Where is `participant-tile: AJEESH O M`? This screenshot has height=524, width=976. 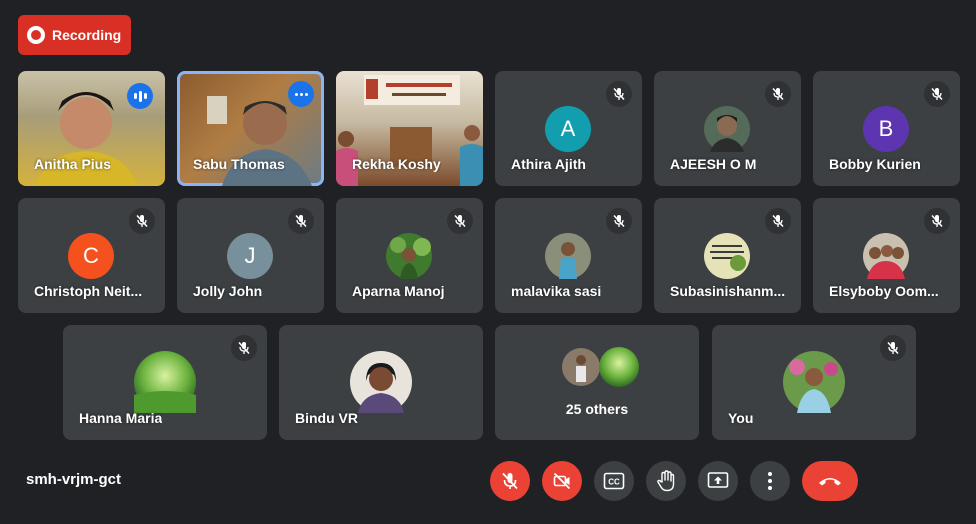
participant-tile: AJEESH O M is located at coordinates (727, 128).